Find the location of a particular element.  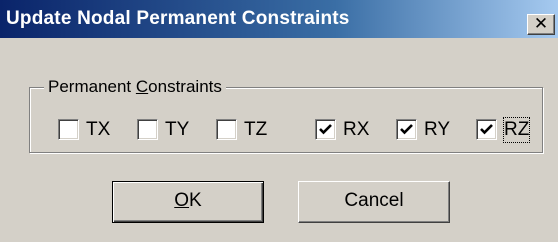

checkbox-tz-label: TZ is located at coordinates (256, 129).